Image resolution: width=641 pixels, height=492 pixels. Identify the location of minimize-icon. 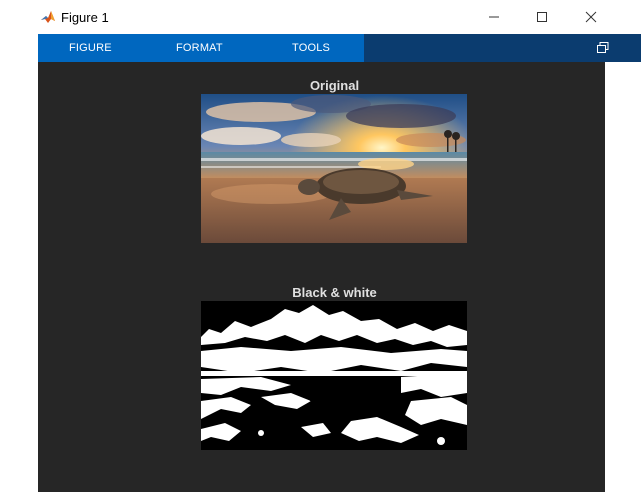
(494, 17).